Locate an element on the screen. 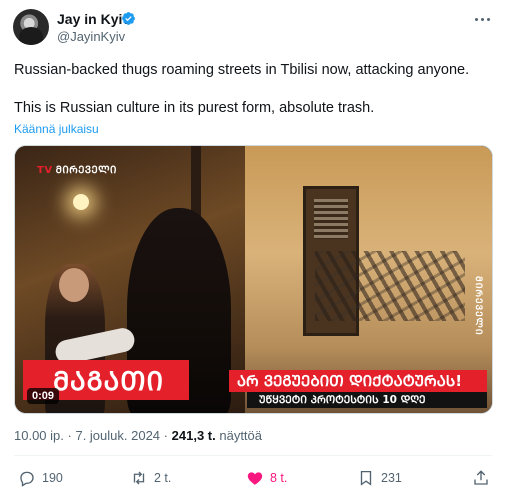 The image size is (506, 500). retweet-count: 2 t. is located at coordinates (163, 478).